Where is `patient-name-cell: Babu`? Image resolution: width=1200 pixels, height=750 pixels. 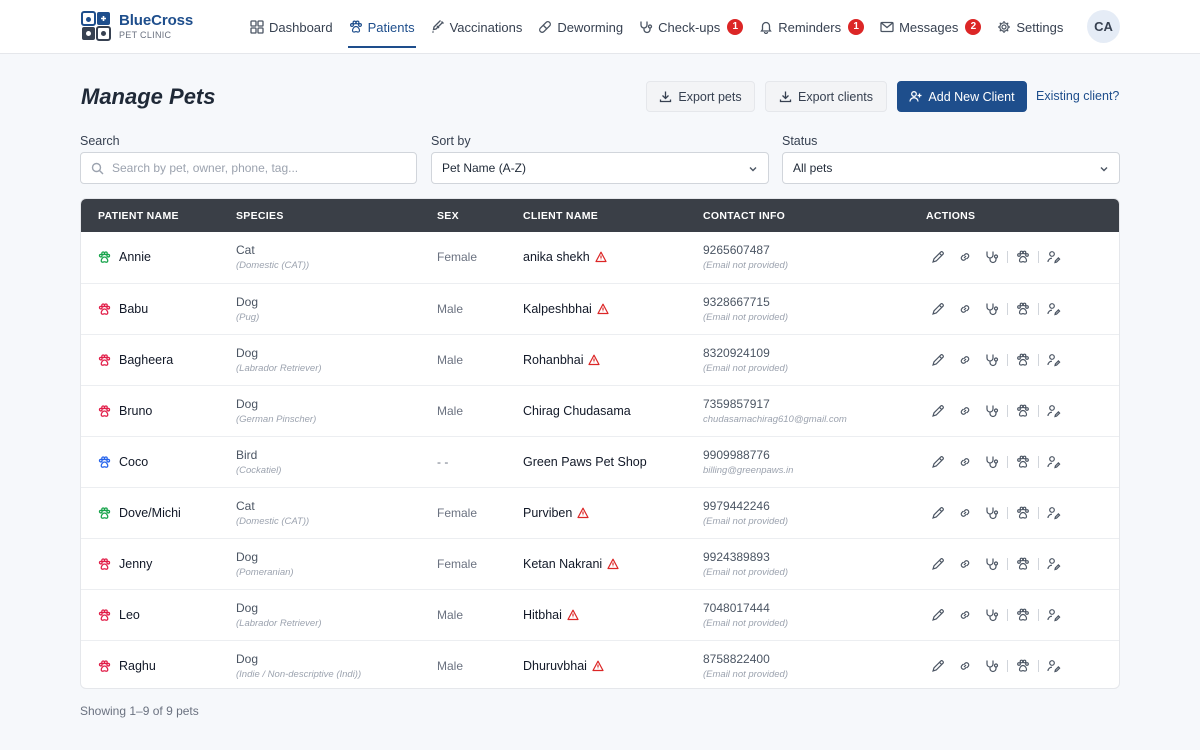
patient-name-cell: Babu is located at coordinates (123, 309).